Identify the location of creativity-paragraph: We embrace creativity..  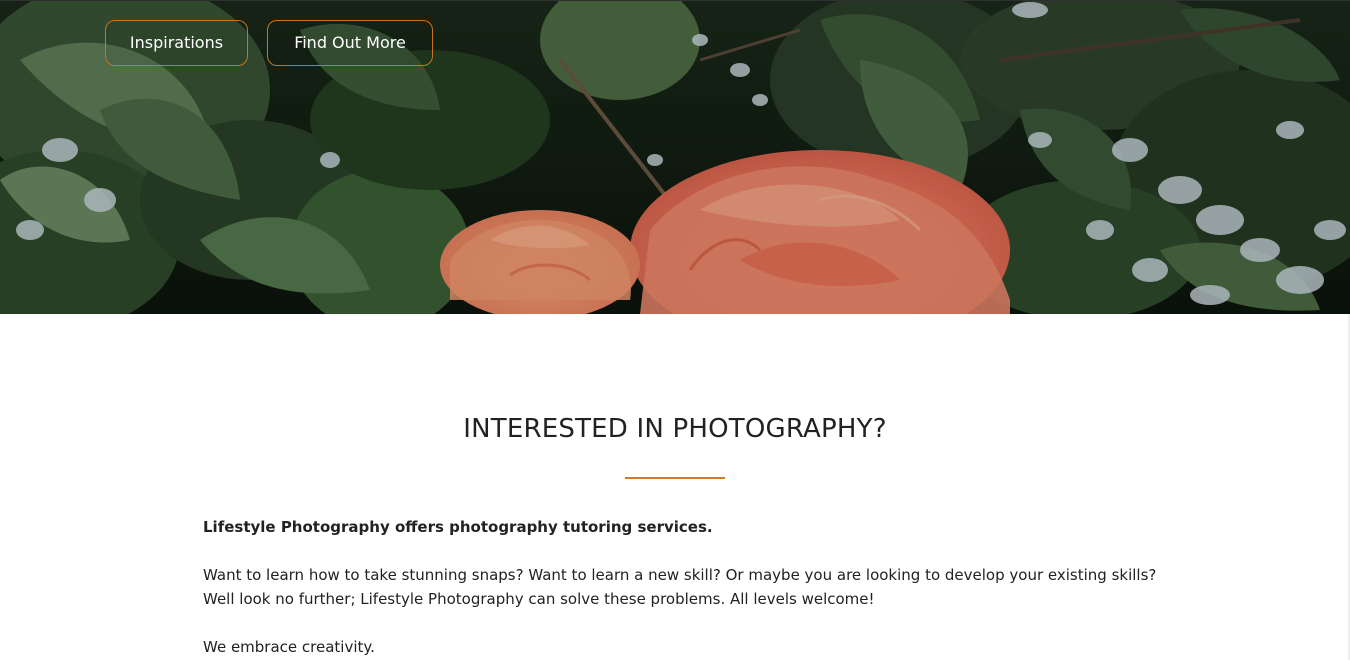
(289, 647).